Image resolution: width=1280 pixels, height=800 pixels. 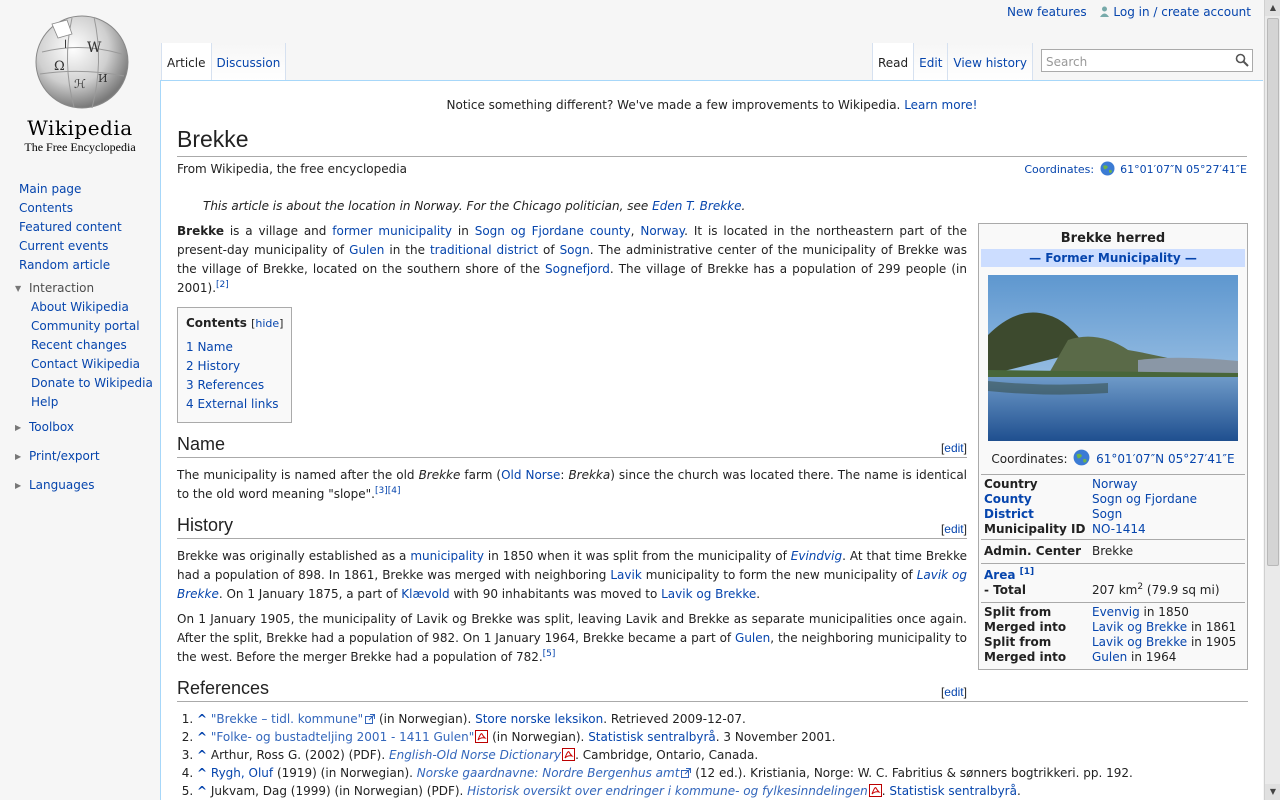 What do you see at coordinates (439, 475) in the screenshot?
I see `para-italic: Brekke` at bounding box center [439, 475].